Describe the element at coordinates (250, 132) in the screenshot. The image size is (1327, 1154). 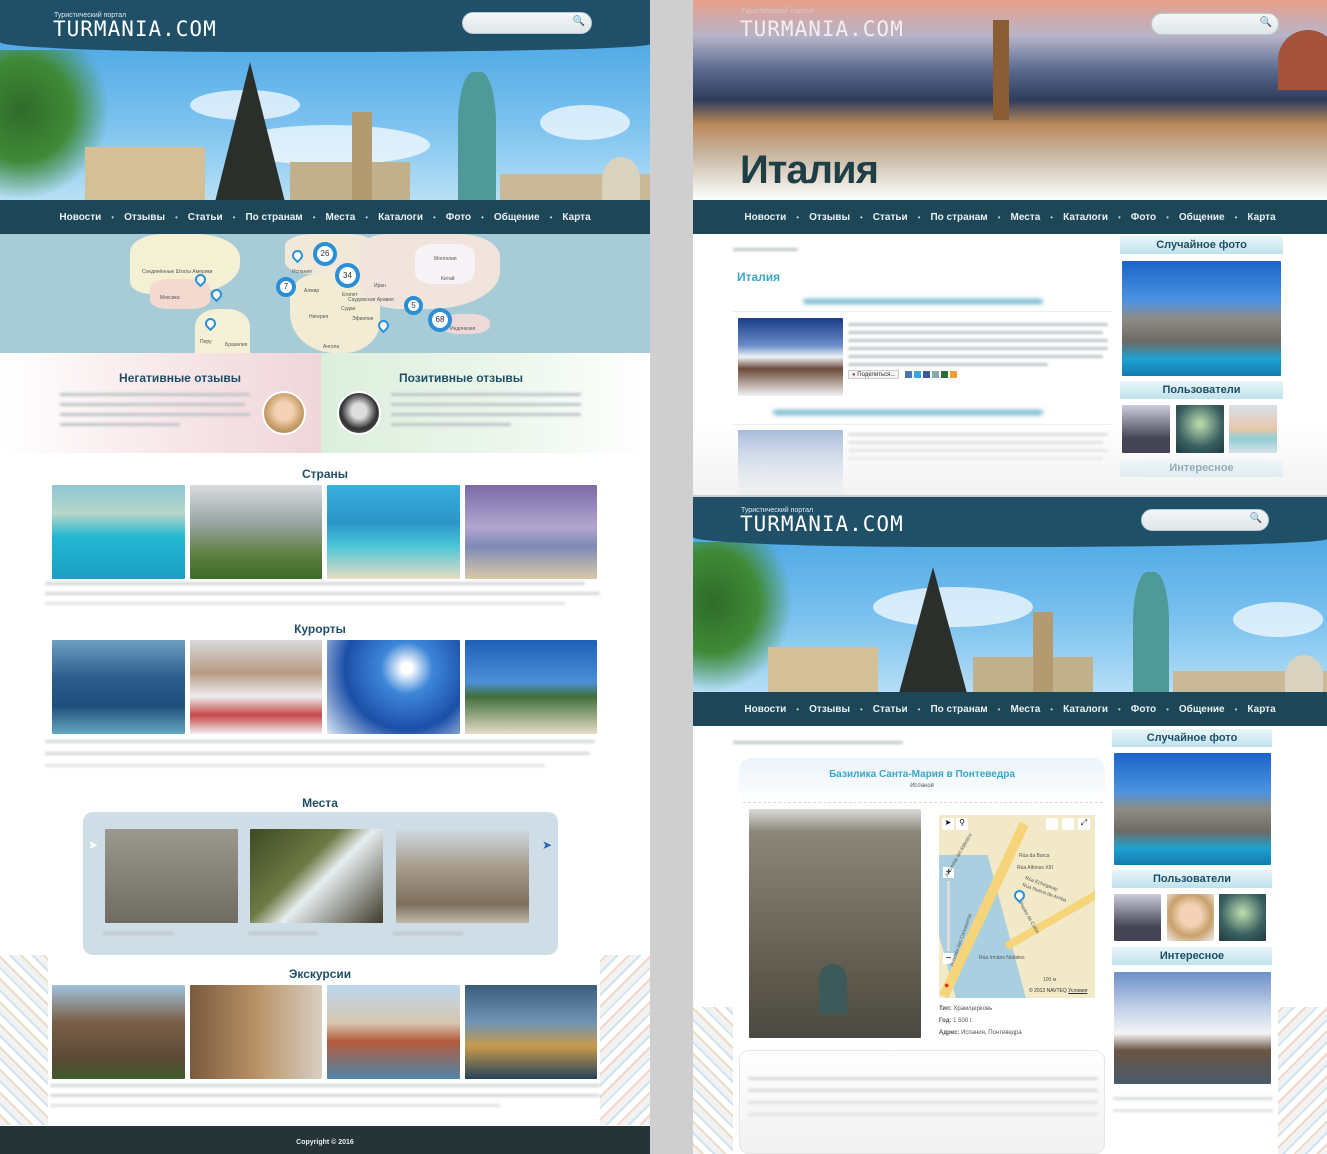
I see `eiffel-tower` at that location.